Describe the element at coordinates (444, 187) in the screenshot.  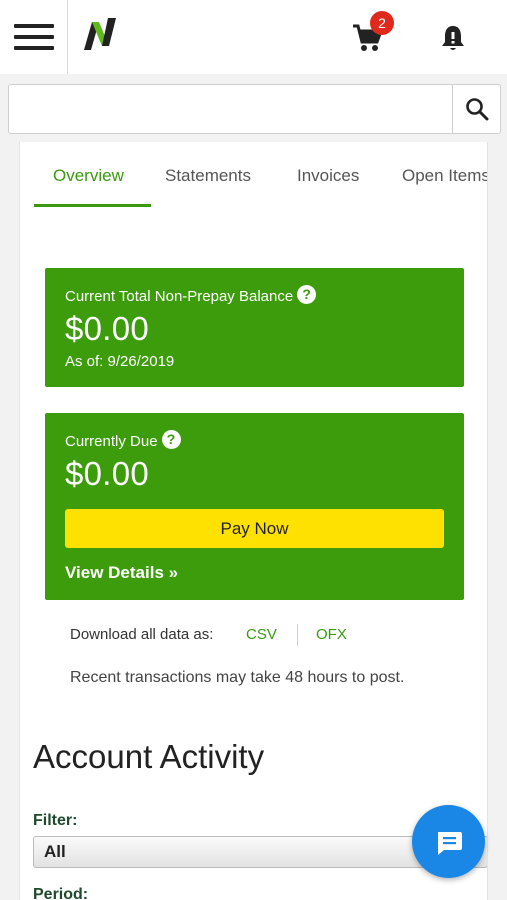
I see `tab-open-items: Open Items` at that location.